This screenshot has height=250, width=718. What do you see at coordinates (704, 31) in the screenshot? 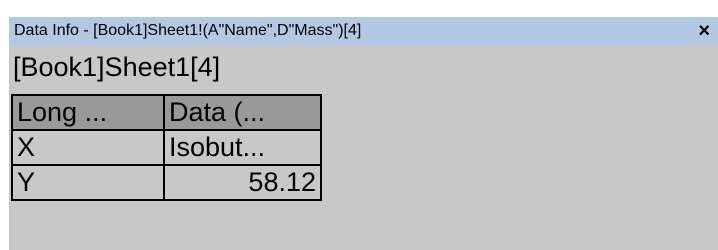
I see `close-icon: ×` at bounding box center [704, 31].